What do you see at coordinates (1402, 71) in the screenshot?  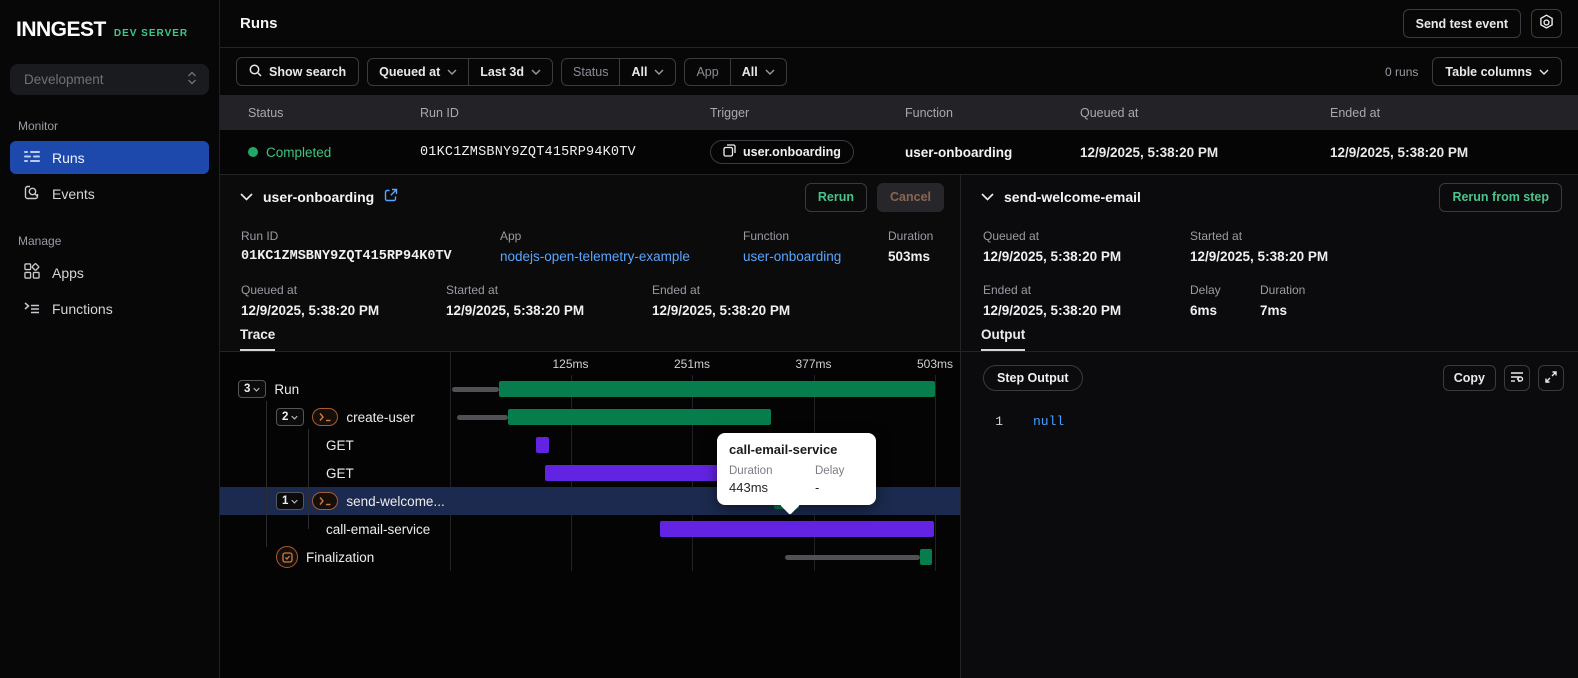 I see `runs-count: 0 runs` at bounding box center [1402, 71].